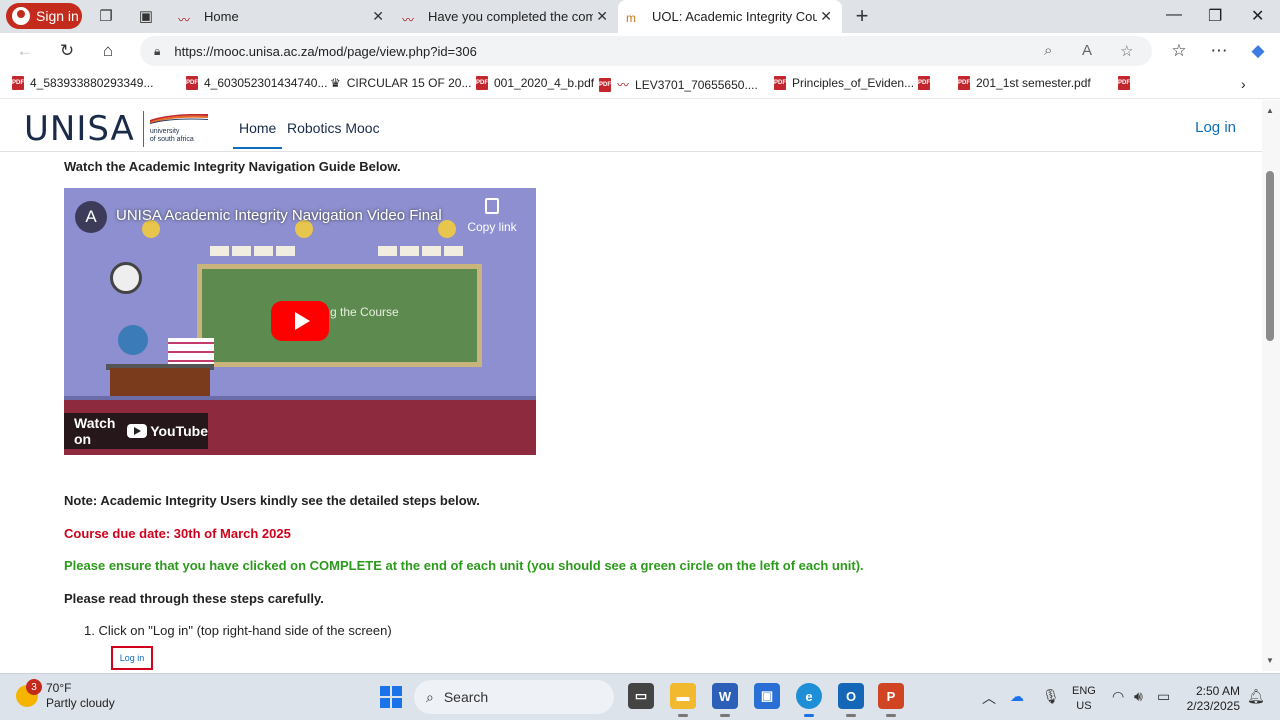  I want to click on language-code: ENG, so click(1084, 691).